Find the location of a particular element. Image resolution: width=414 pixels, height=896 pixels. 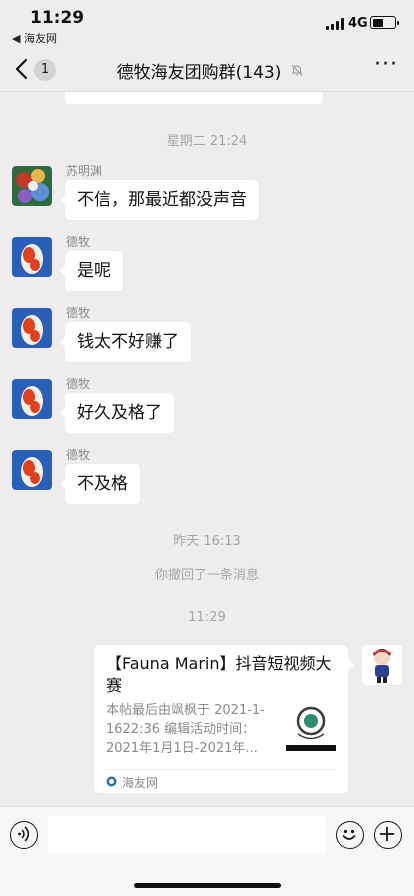

timestamp: 昨天 16:13 is located at coordinates (207, 541).